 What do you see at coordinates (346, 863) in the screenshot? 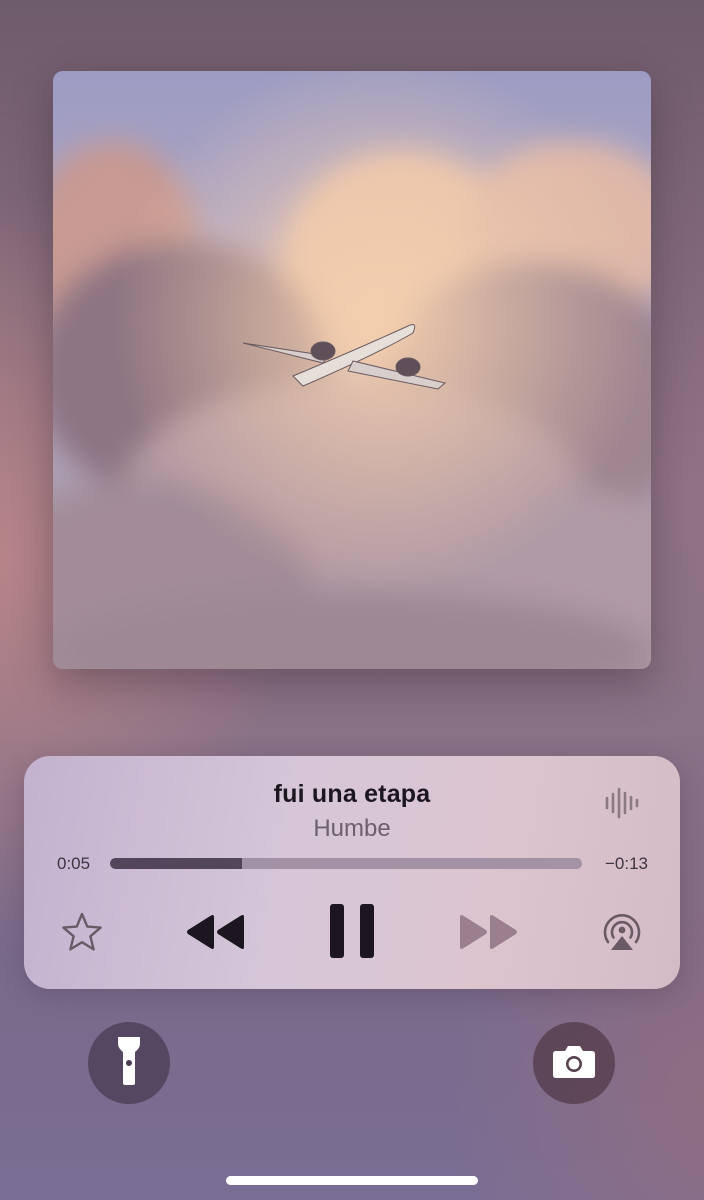
I see `progress-scrubber` at bounding box center [346, 863].